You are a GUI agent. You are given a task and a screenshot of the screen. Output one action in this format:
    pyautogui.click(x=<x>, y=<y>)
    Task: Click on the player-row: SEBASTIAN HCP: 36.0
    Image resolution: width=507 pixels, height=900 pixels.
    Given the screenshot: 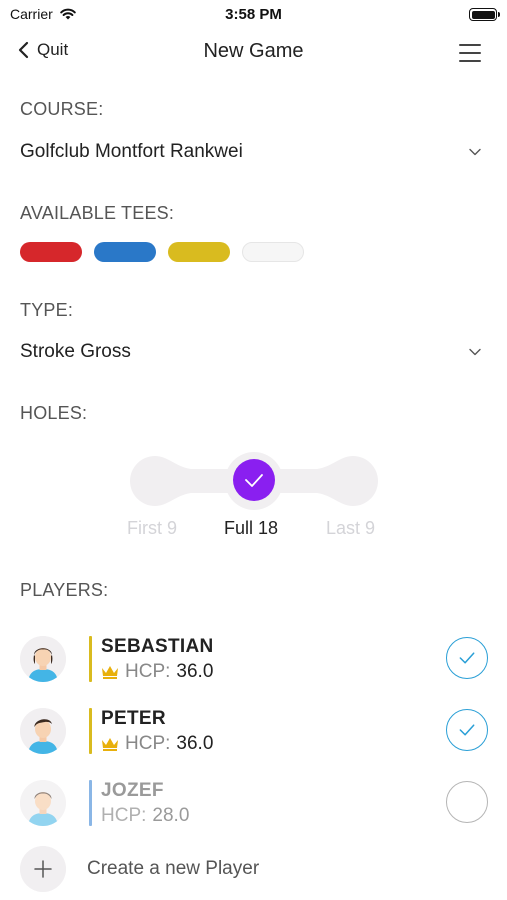 What is the action you would take?
    pyautogui.click(x=255, y=664)
    